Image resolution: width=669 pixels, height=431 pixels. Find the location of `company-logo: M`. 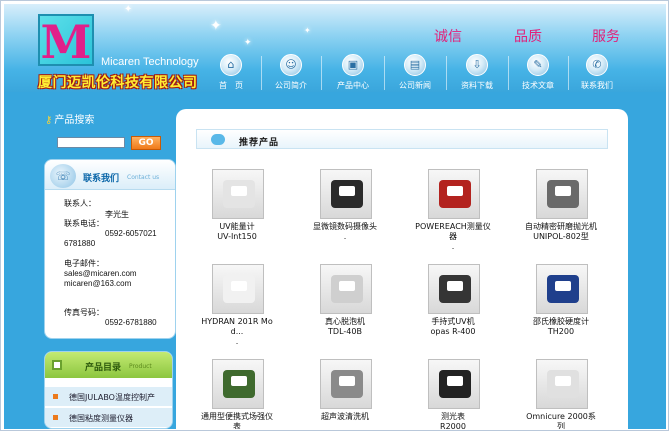

company-logo: M is located at coordinates (66, 41).